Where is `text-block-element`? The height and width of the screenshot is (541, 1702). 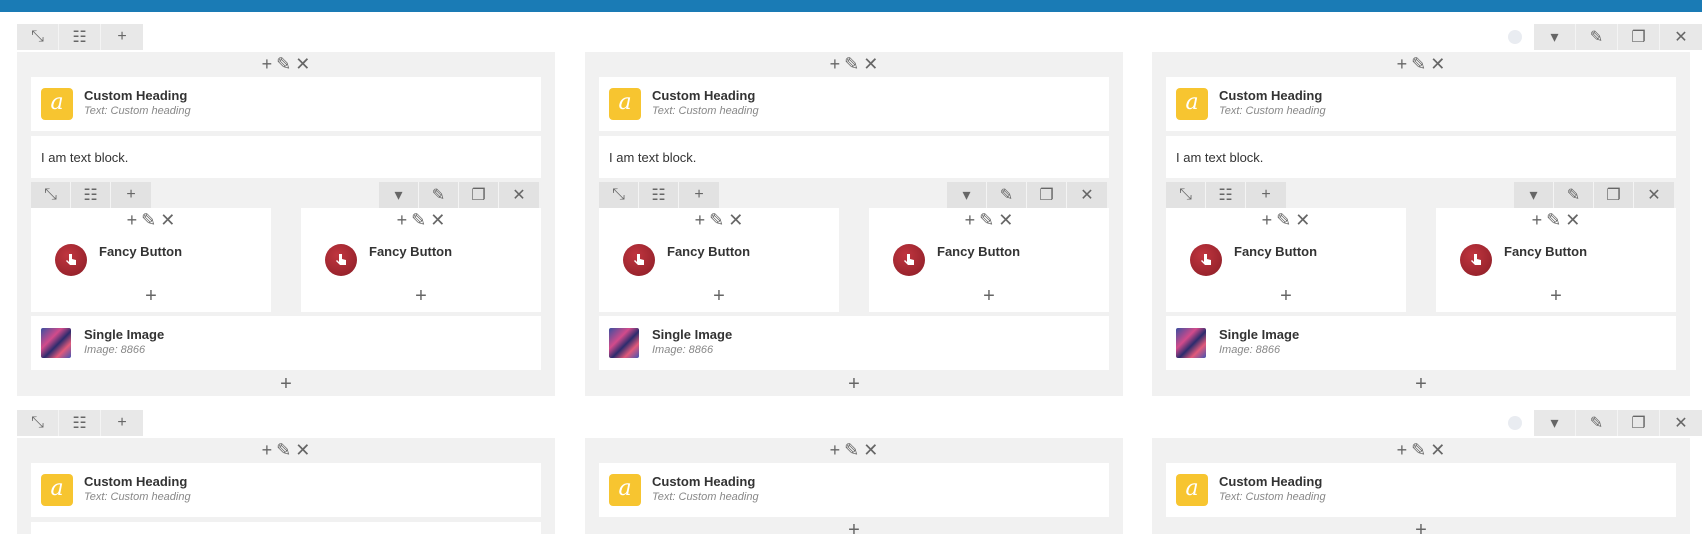
text-block-element is located at coordinates (286, 528).